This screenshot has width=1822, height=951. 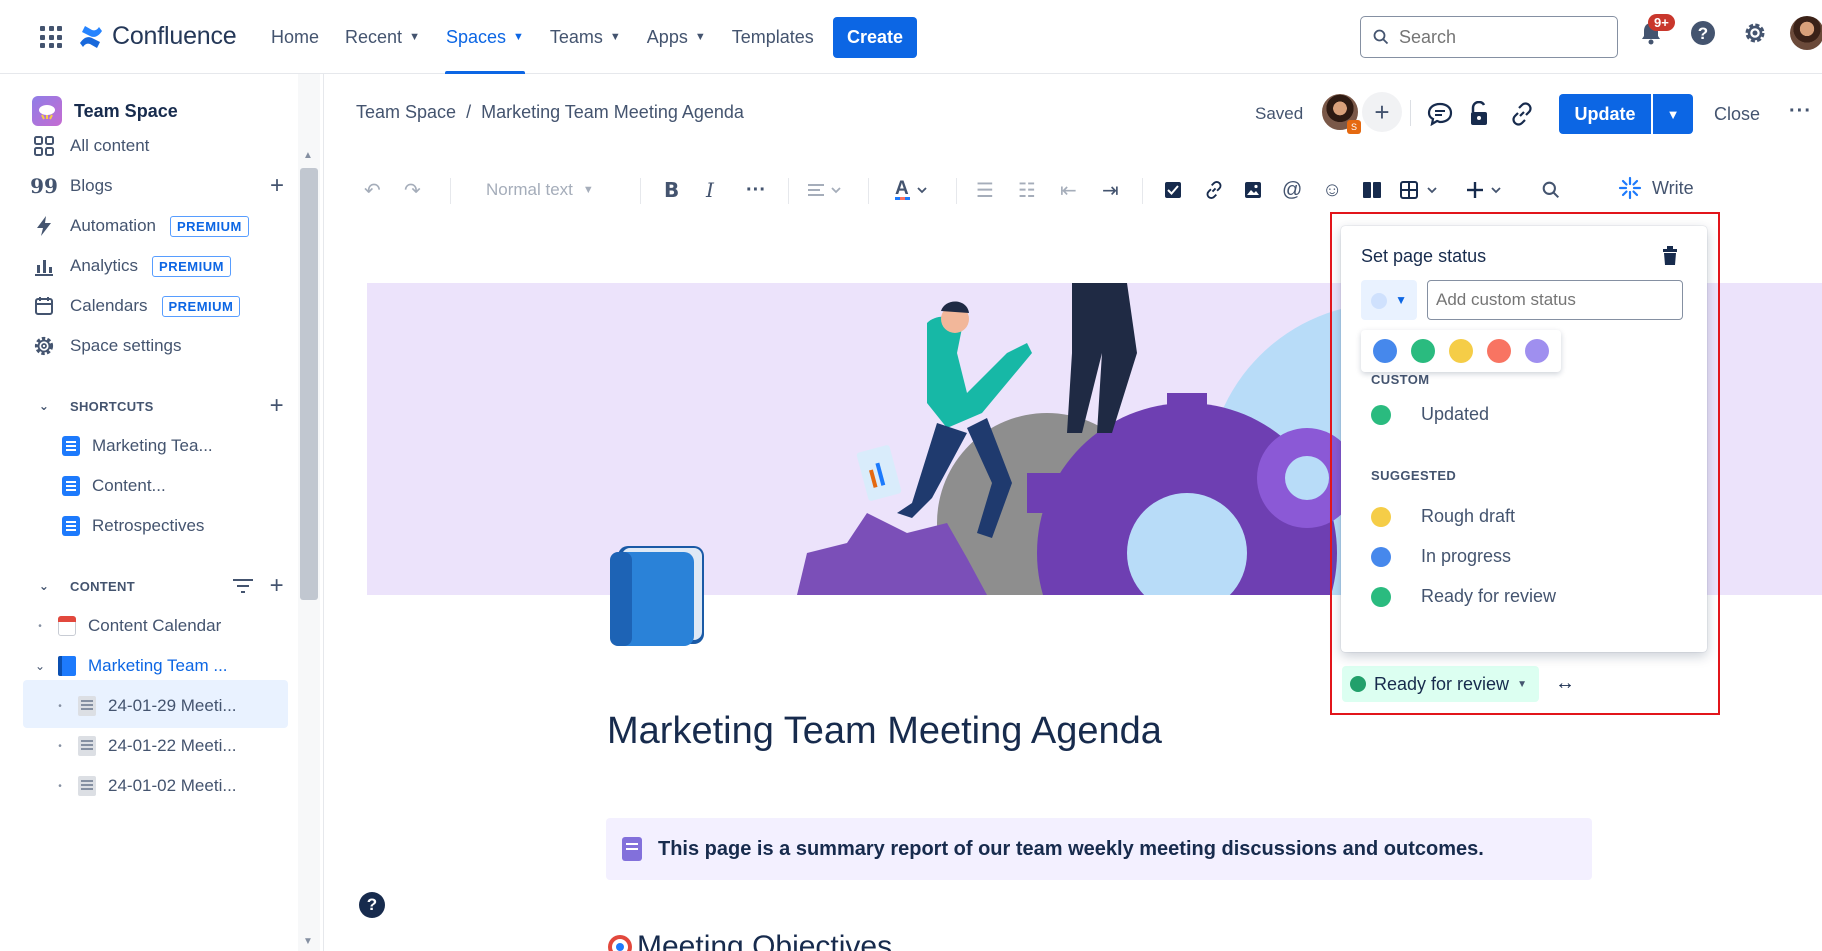 What do you see at coordinates (912, 190) in the screenshot?
I see `text-color-dropdown: A` at bounding box center [912, 190].